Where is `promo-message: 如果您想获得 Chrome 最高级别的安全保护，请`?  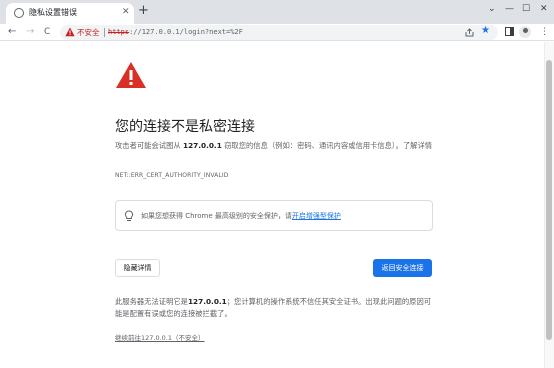
promo-message: 如果您想获得 Chrome 最高级别的安全保护，请 is located at coordinates (216, 216).